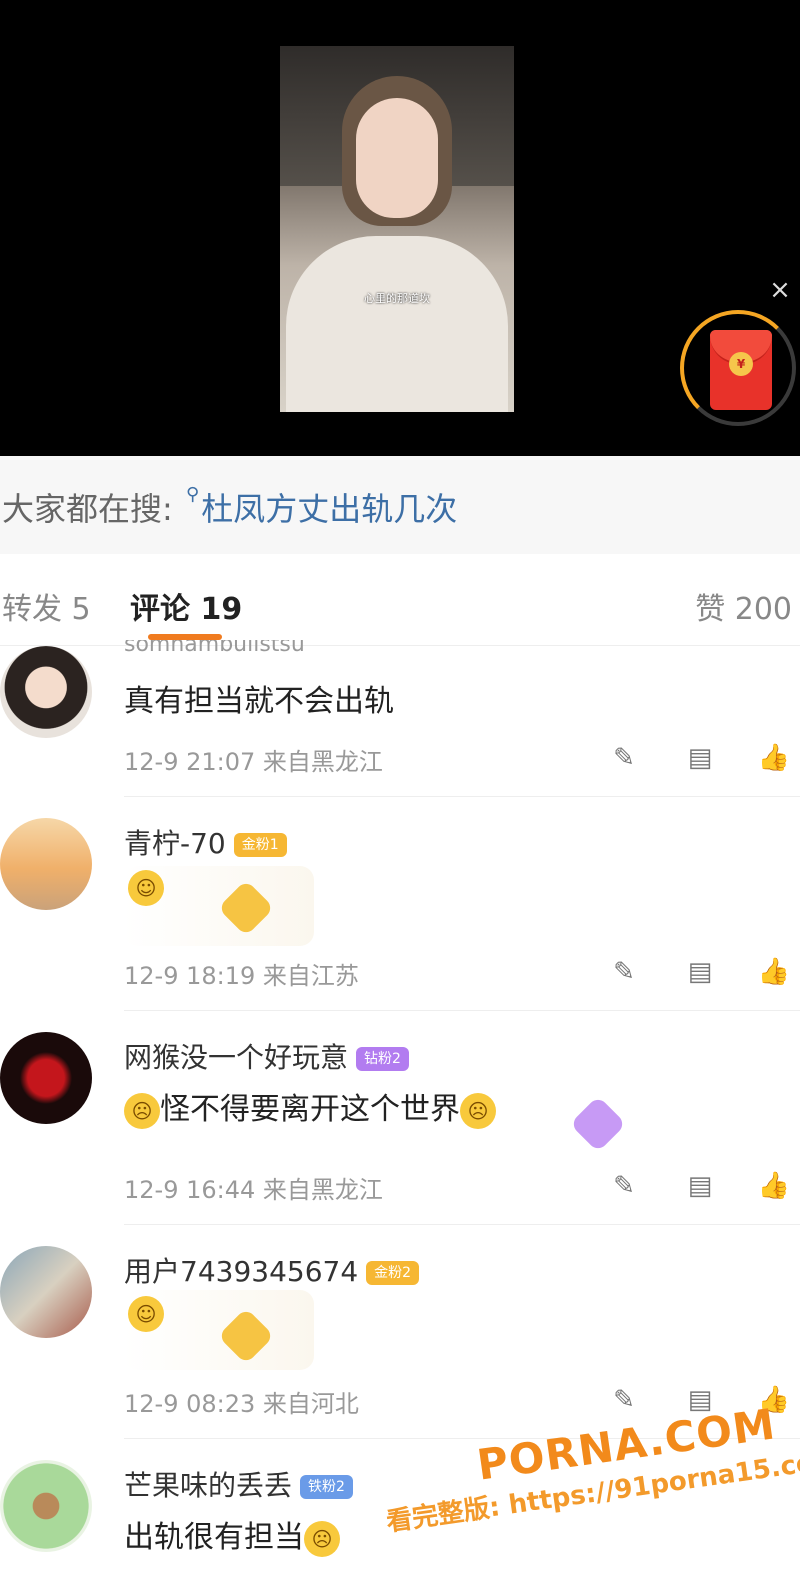  What do you see at coordinates (146, 888) in the screenshot?
I see `smiling-emoji-icon: ☺` at bounding box center [146, 888].